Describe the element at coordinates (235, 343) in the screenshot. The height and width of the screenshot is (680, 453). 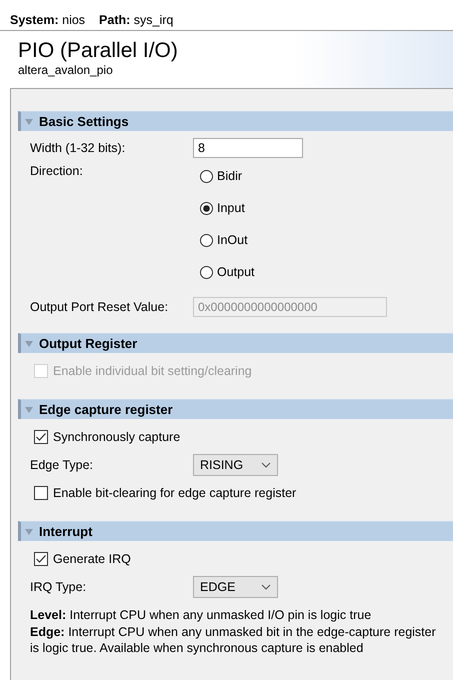
I see `section-header: Output Register` at that location.